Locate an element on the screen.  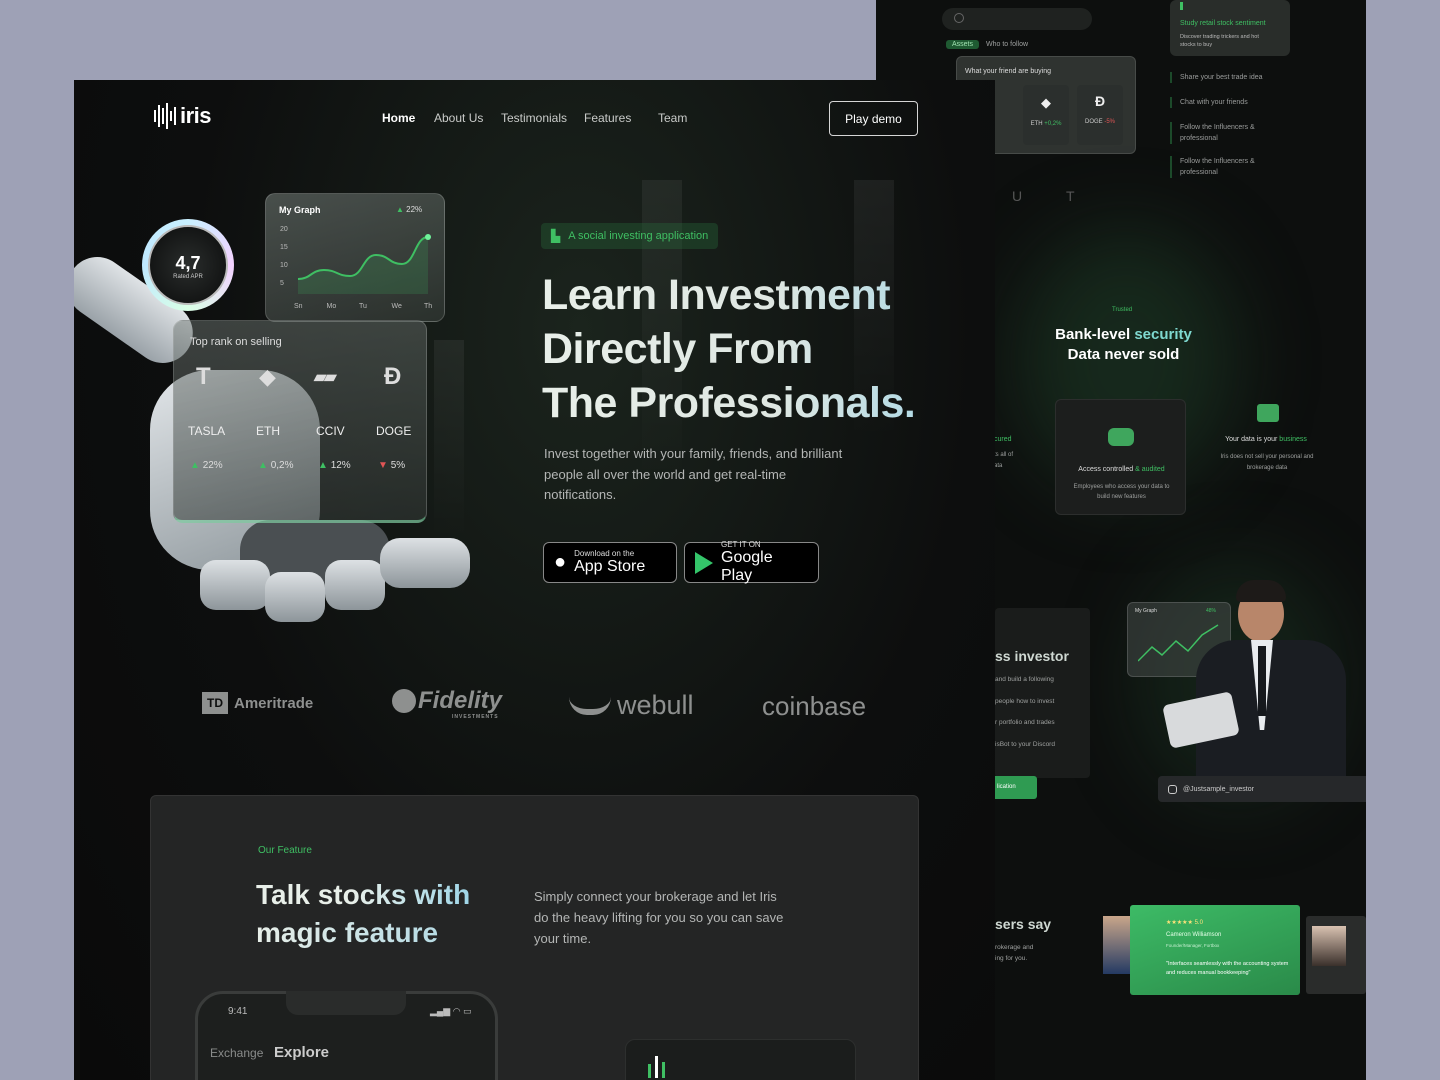
graph-plot: 20 15 10 5 Sn Mo Tu We Th is located at coordinates (356, 268).